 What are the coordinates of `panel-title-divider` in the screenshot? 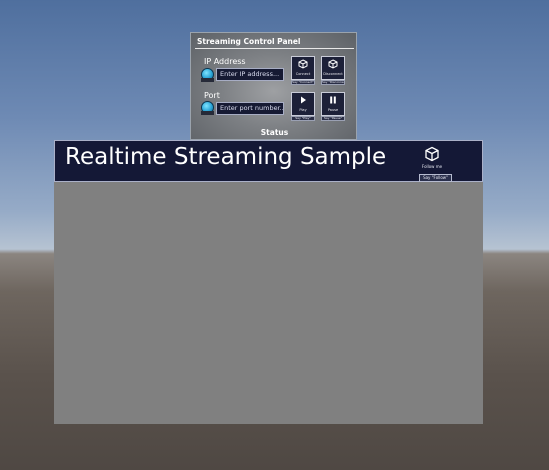 It's located at (274, 48).